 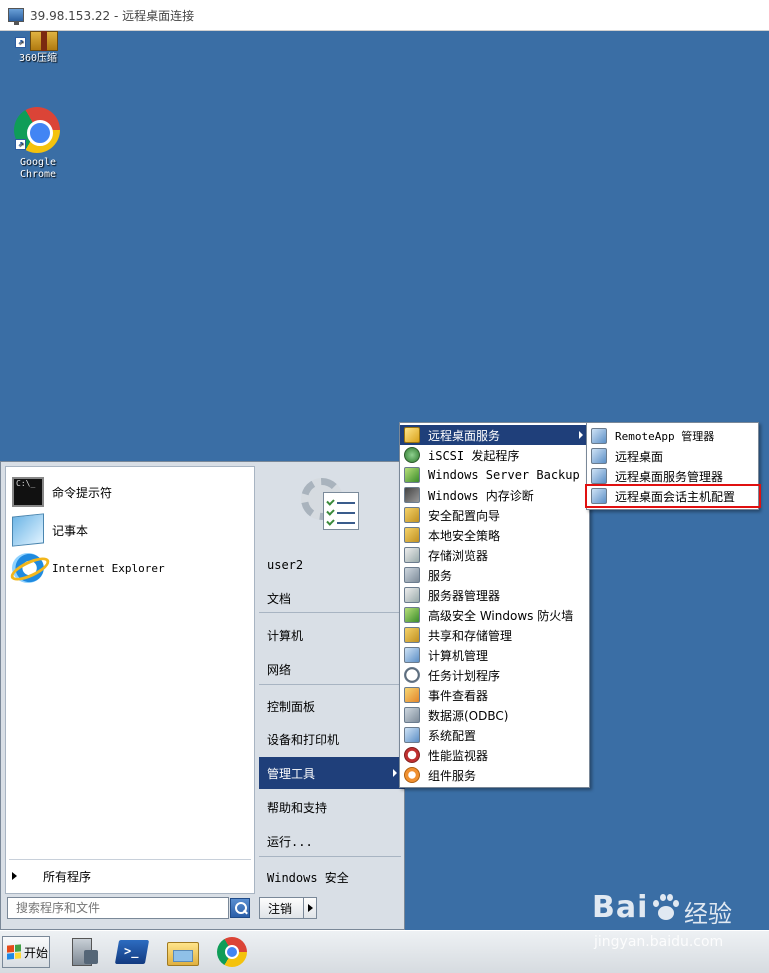 I want to click on firewall-icon, so click(x=412, y=615).